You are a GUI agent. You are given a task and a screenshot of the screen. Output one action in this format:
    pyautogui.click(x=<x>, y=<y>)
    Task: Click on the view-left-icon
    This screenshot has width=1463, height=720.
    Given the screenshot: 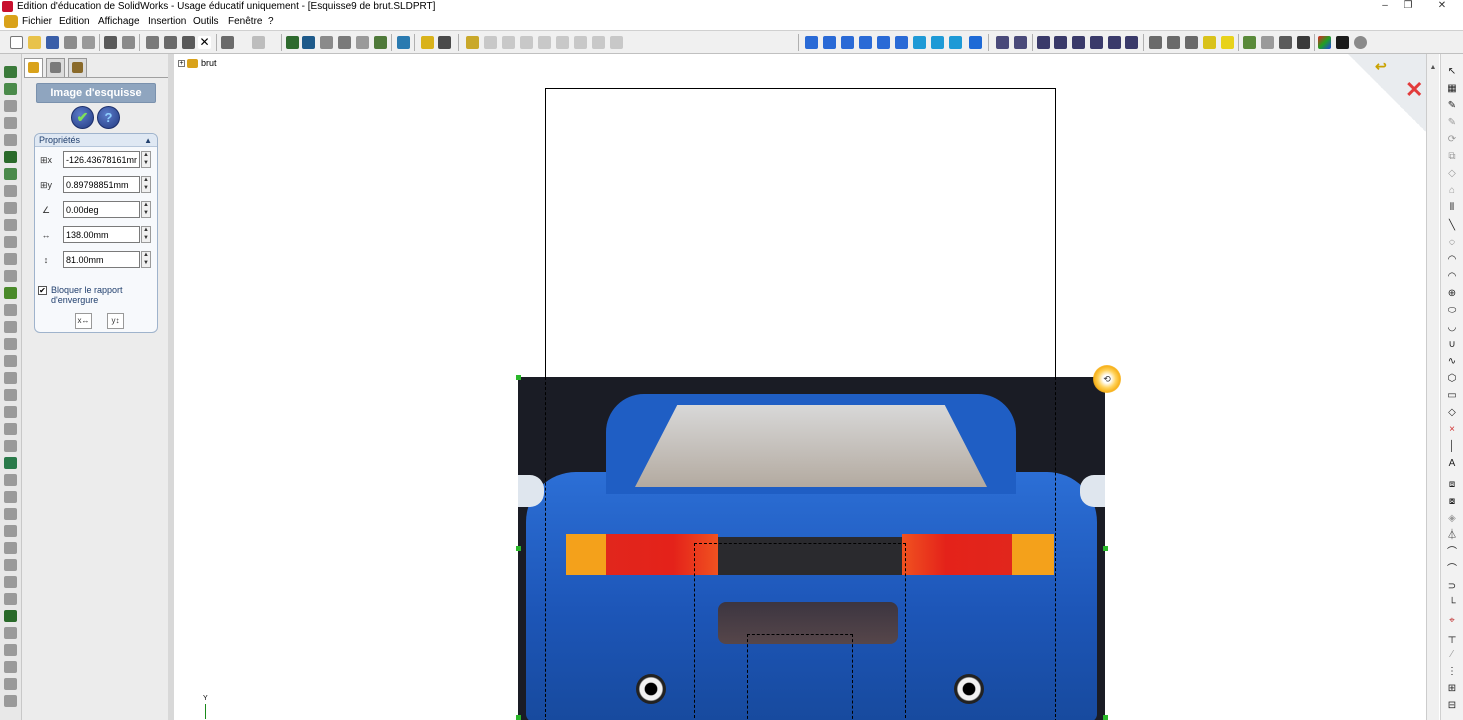 What is the action you would take?
    pyautogui.click(x=847, y=42)
    